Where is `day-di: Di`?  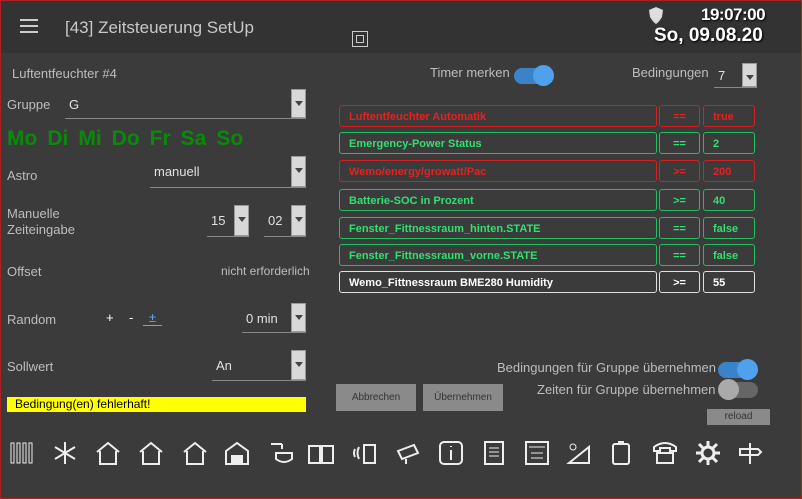
day-di: Di is located at coordinates (57, 138).